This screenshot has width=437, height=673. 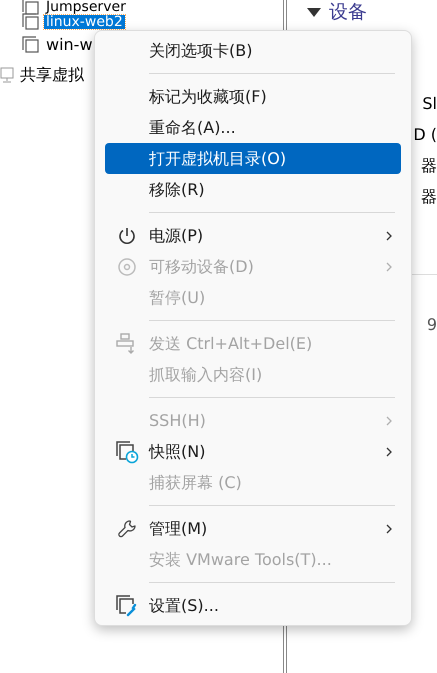 What do you see at coordinates (314, 12) in the screenshot?
I see `collapse-triangle-icon` at bounding box center [314, 12].